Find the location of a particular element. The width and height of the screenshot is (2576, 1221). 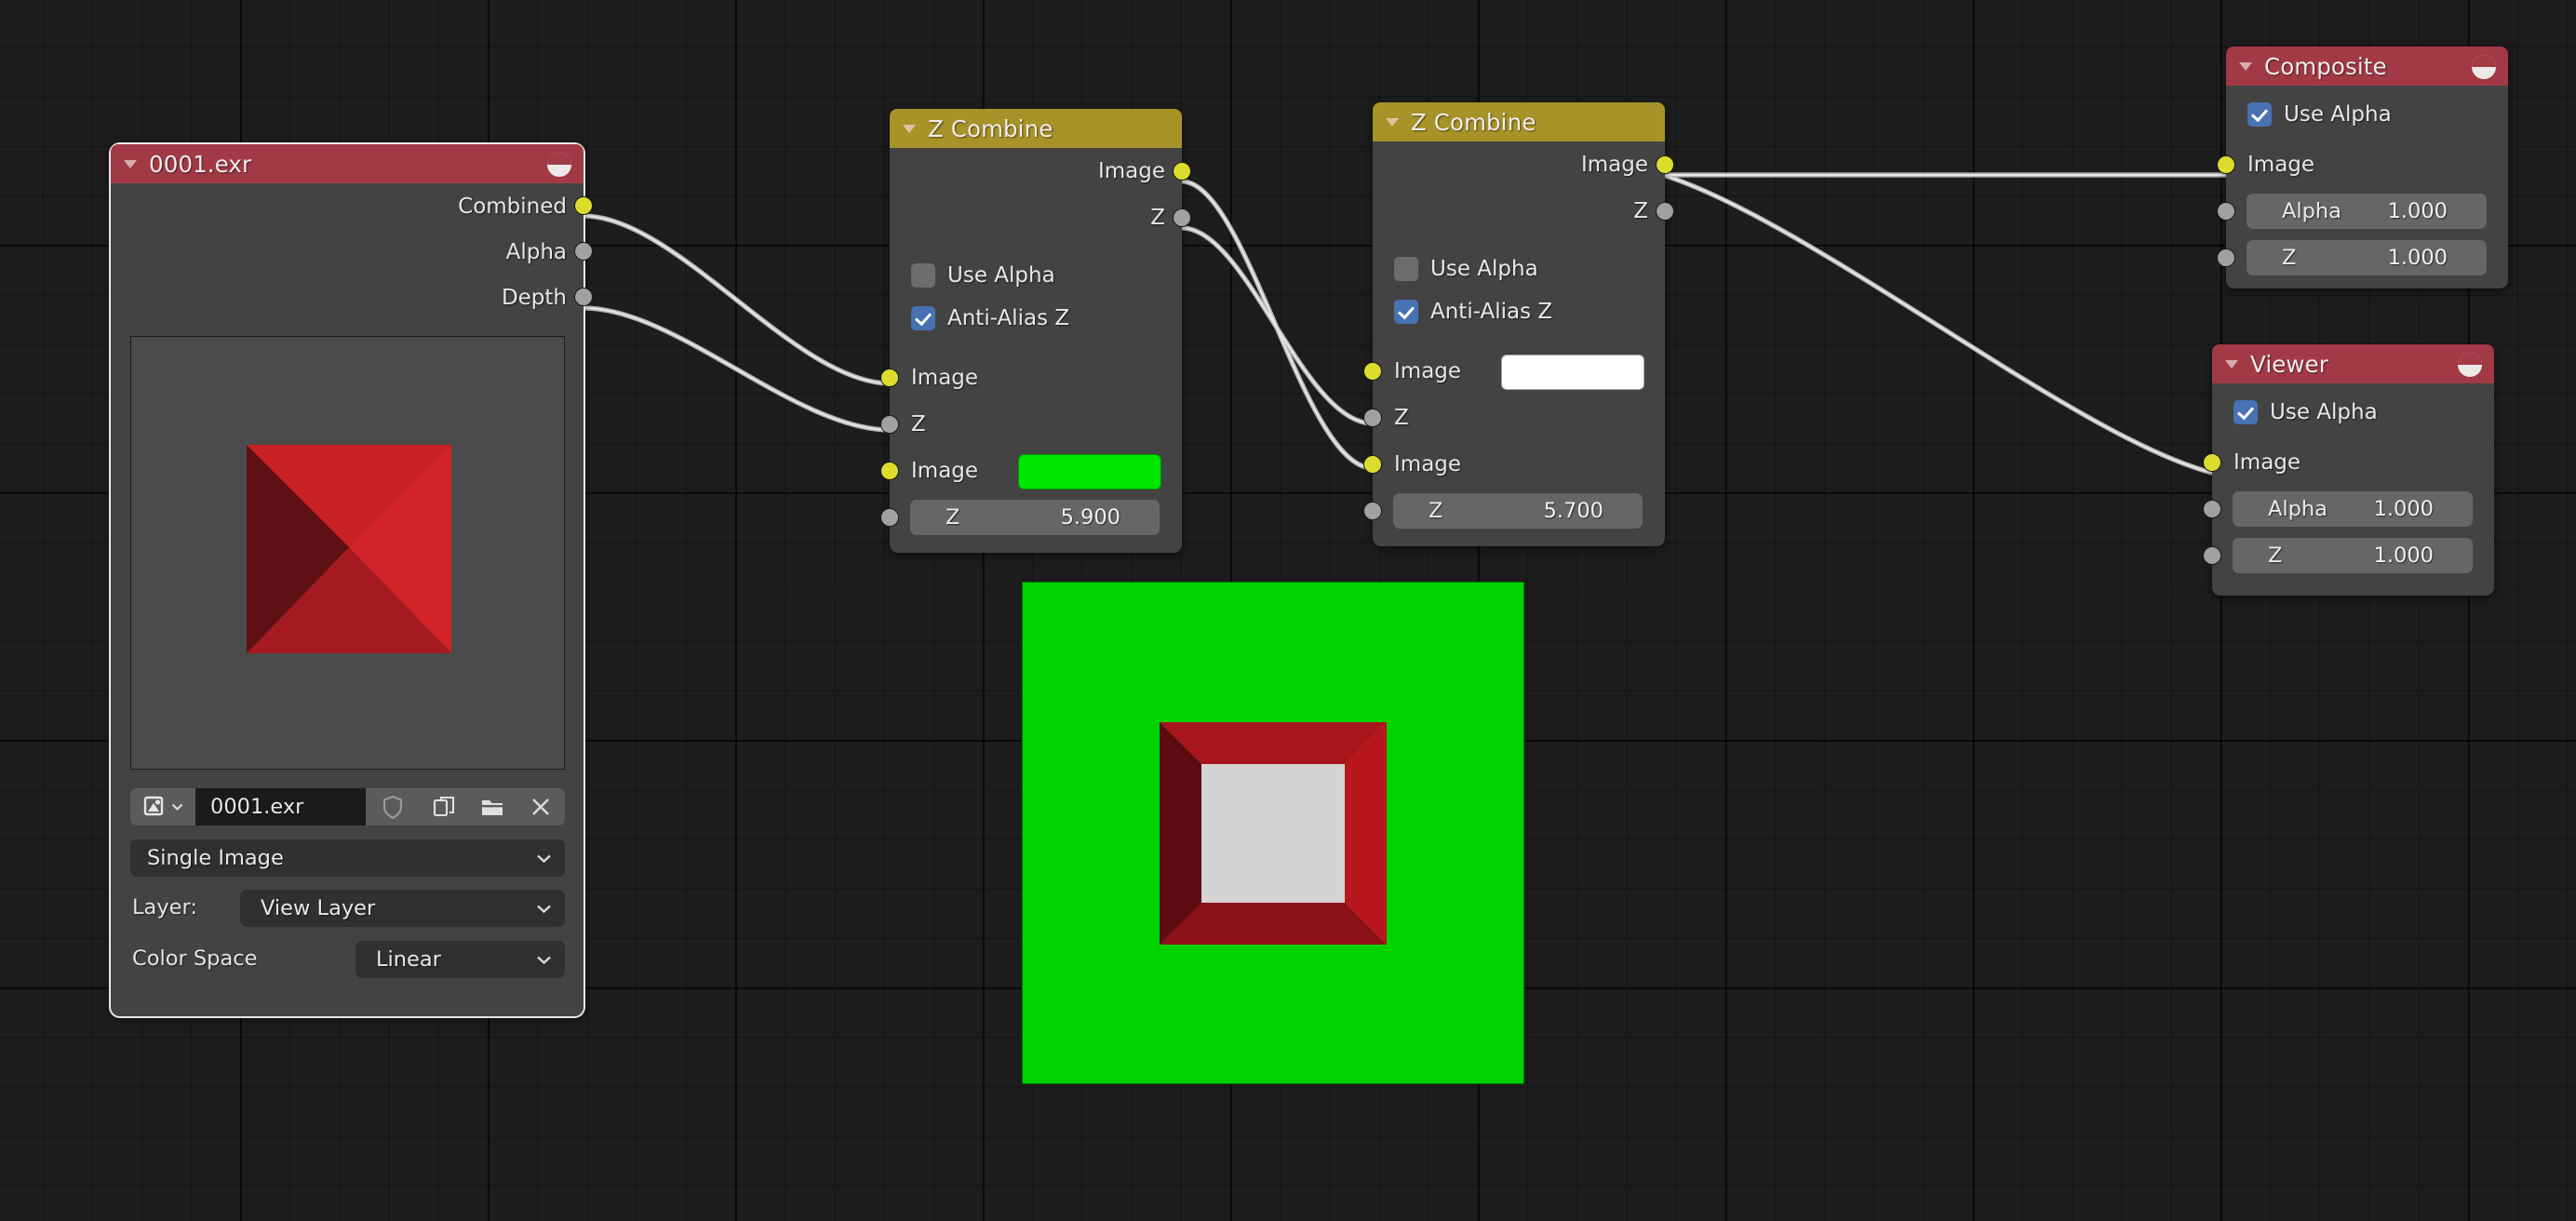

layer-dropdown: View Layer is located at coordinates (402, 908).